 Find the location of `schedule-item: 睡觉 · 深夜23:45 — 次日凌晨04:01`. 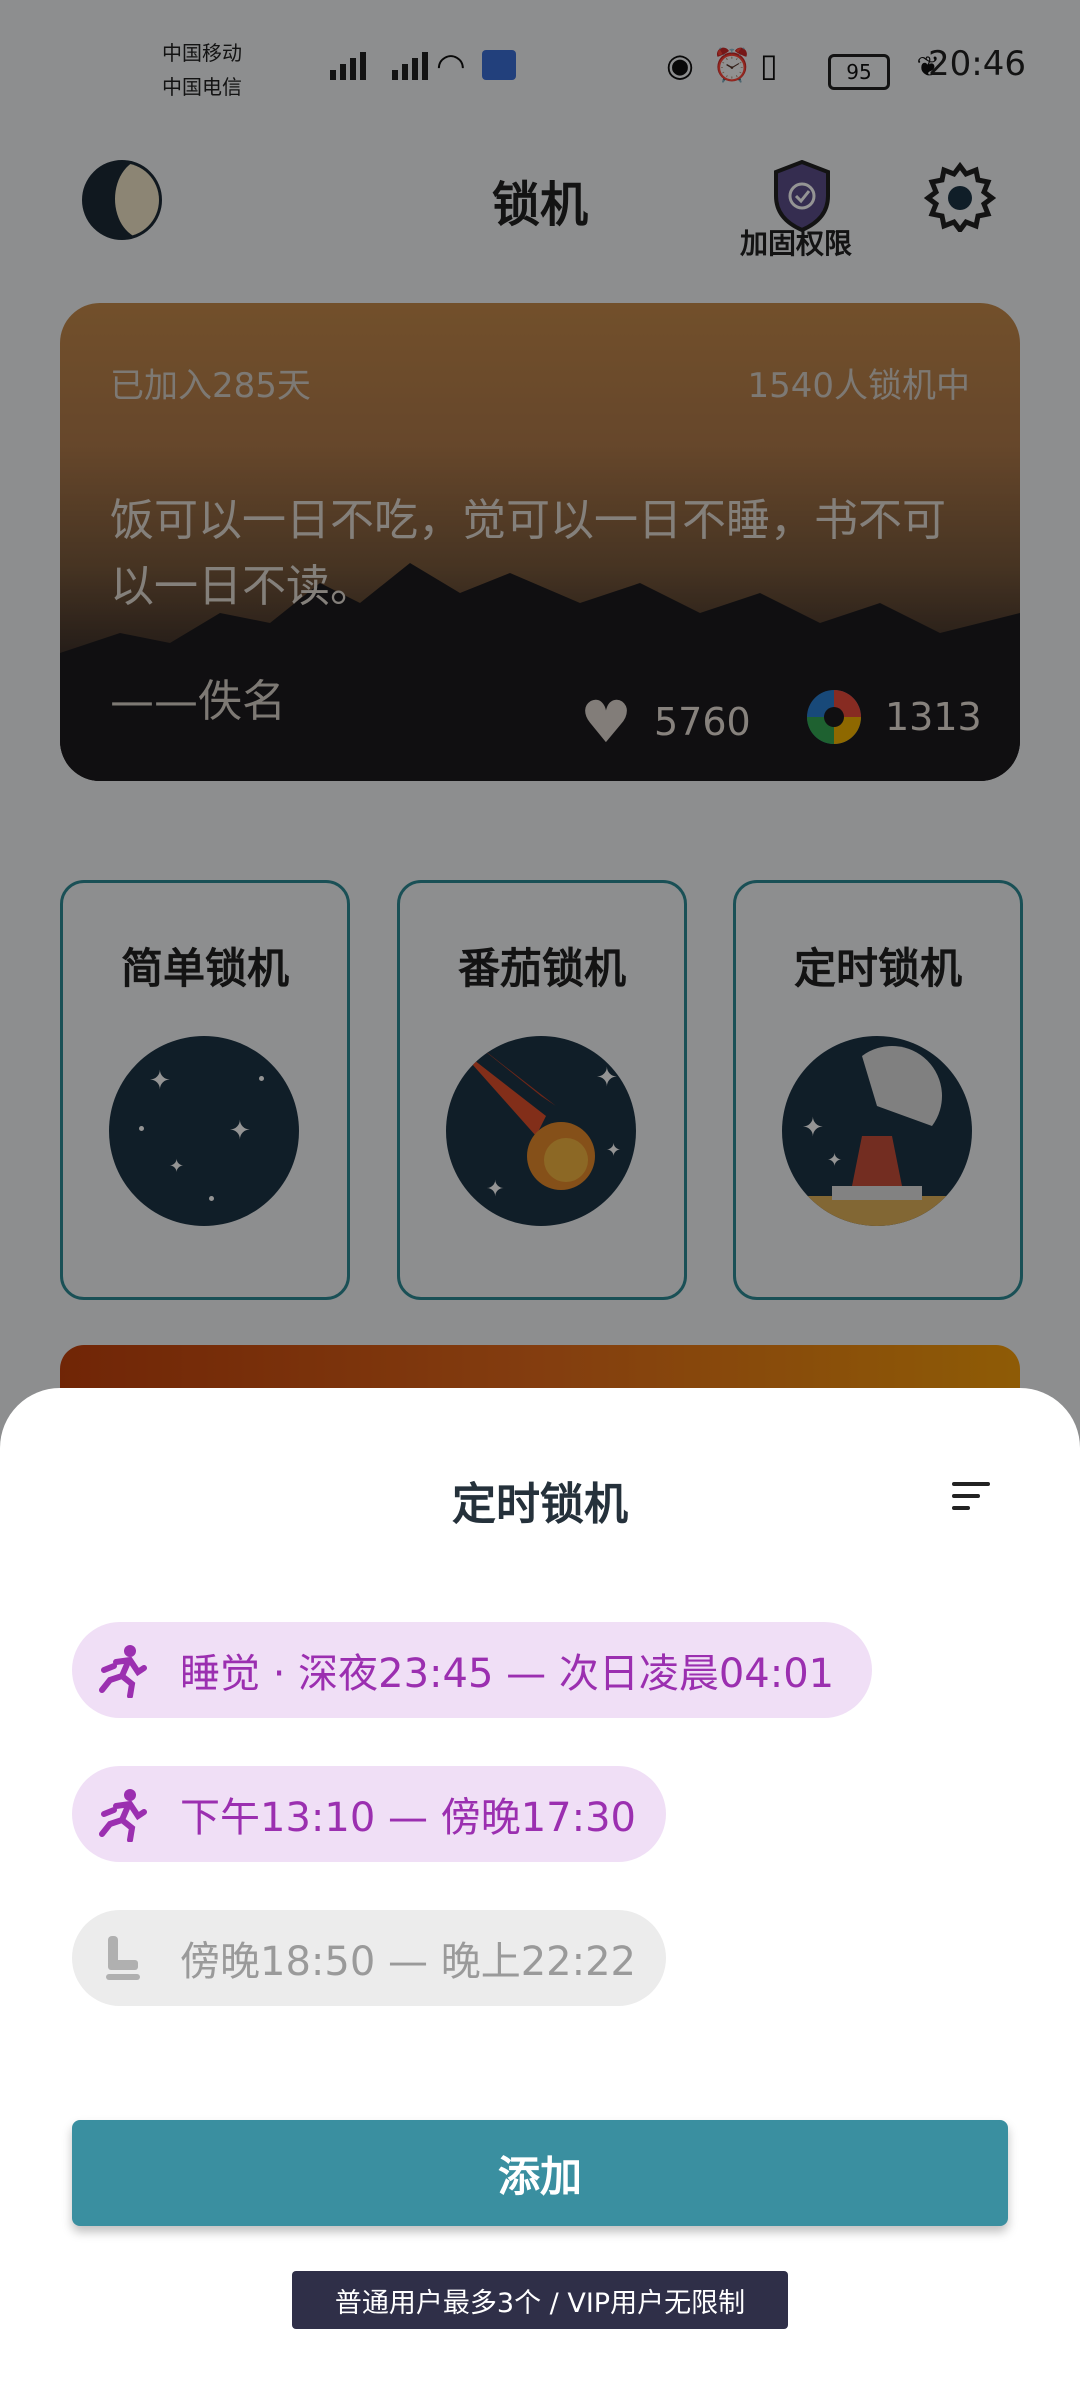

schedule-item: 睡觉 · 深夜23:45 — 次日凌晨04:01 is located at coordinates (472, 1670).